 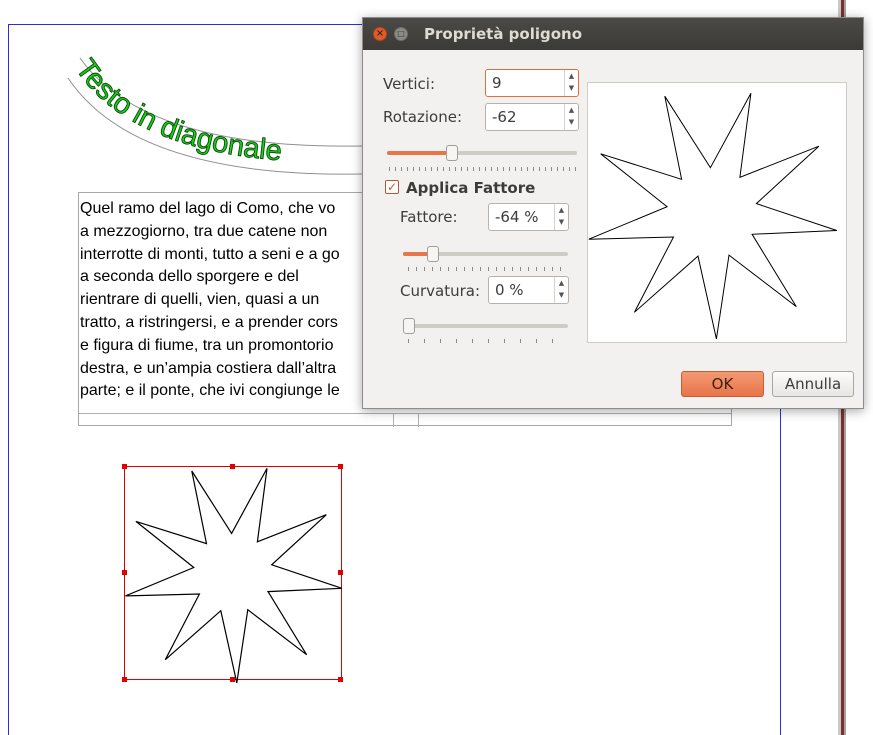 What do you see at coordinates (561, 217) in the screenshot?
I see `factor-stepper: ▲ ▼` at bounding box center [561, 217].